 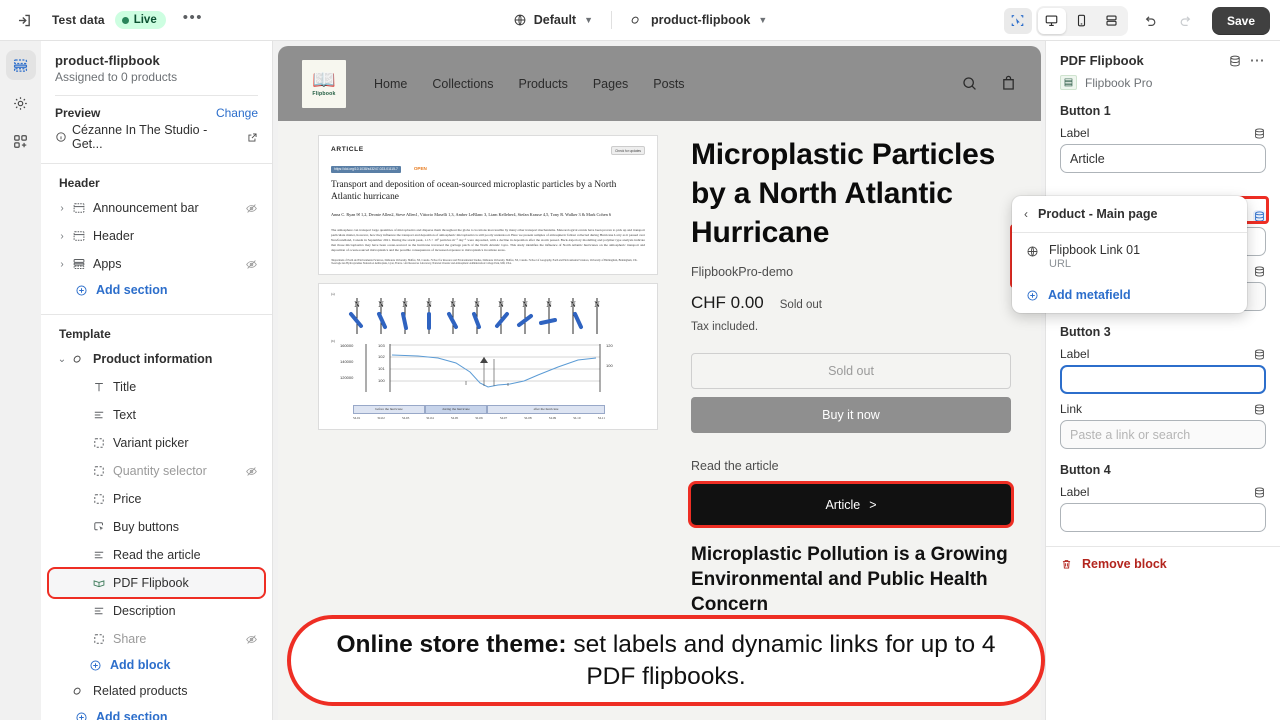 What do you see at coordinates (156, 471) in the screenshot?
I see `sidebar-block-quantity-selector: Quantity selector` at bounding box center [156, 471].